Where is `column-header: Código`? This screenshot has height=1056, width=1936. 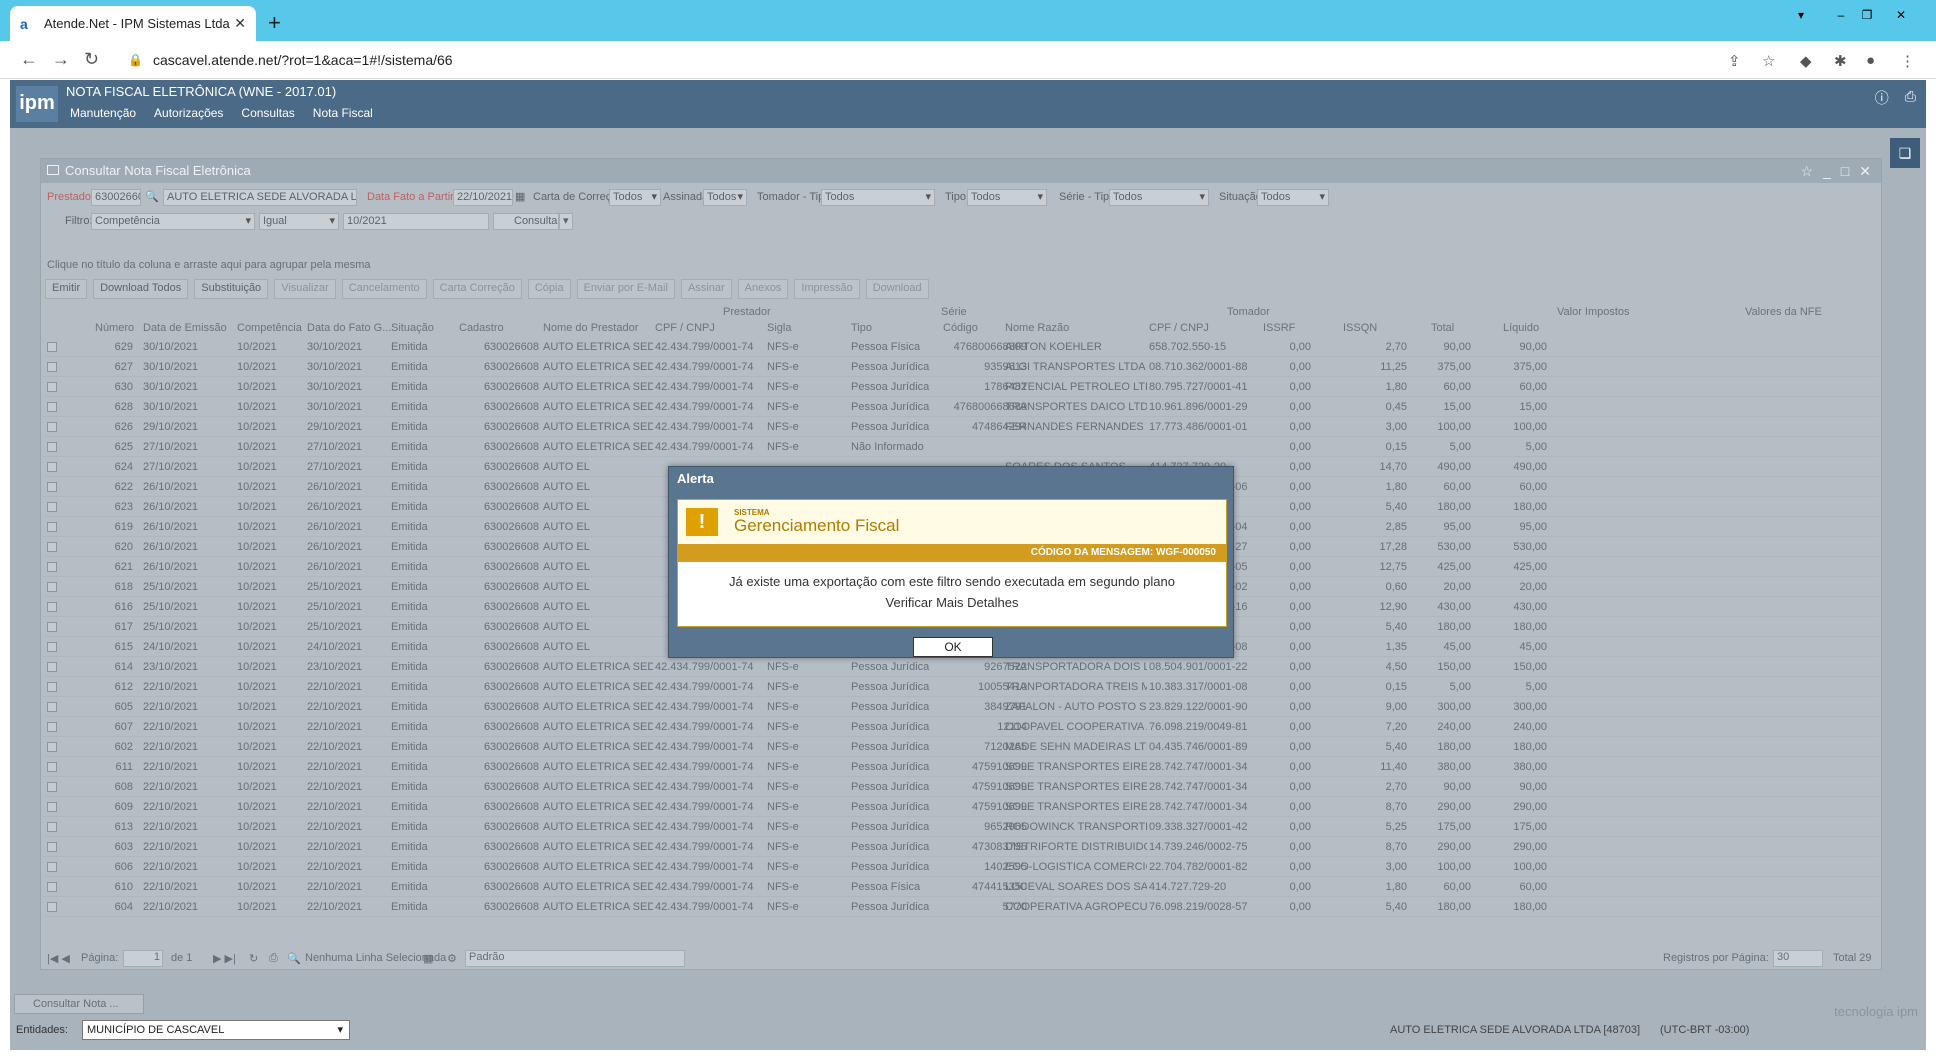 column-header: Código is located at coordinates (960, 328).